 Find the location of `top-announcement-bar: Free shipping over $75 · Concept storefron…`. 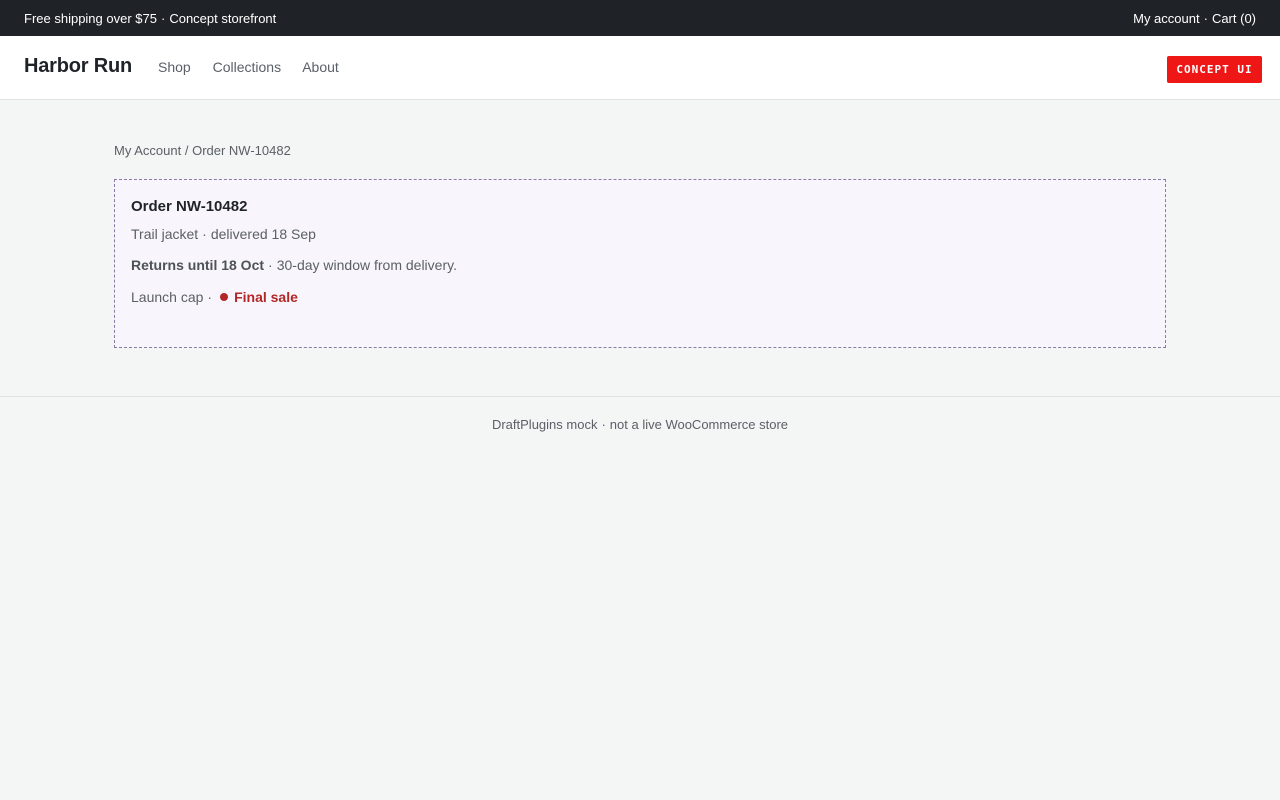

top-announcement-bar: Free shipping over $75 · Concept storefron… is located at coordinates (640, 18).